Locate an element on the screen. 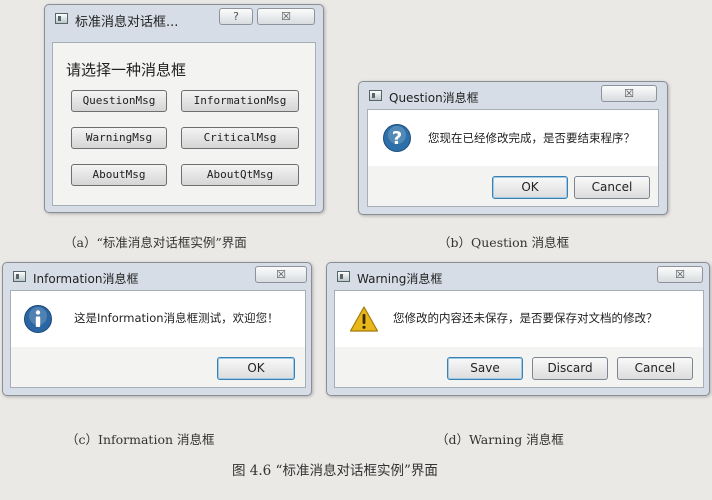  caption-a: （a）“标准消息对话框实例”界面 is located at coordinates (155, 242).